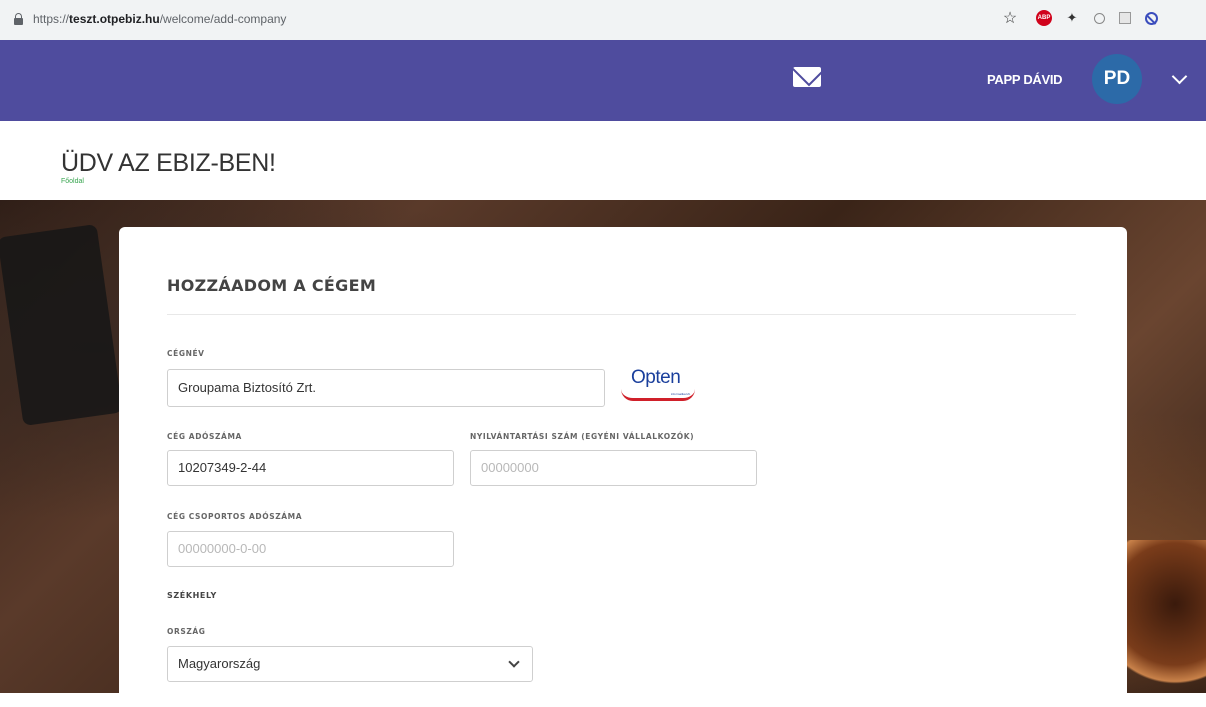 This screenshot has width=1206, height=707. Describe the element at coordinates (72, 181) in the screenshot. I see `breadcrumb: Főoldal` at that location.